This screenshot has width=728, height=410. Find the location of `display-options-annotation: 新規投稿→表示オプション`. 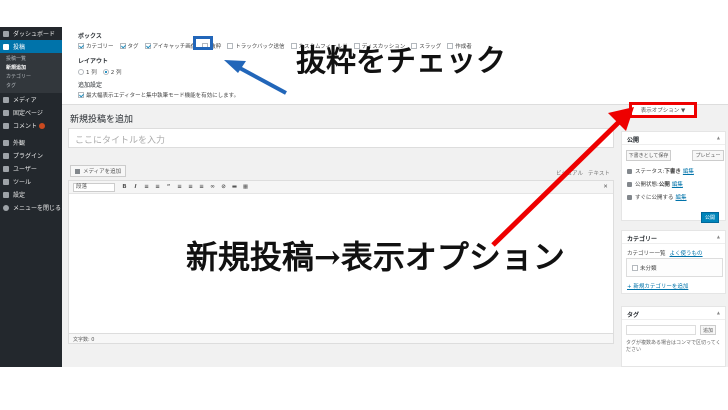

display-options-annotation: 新規投稿→表示オプション is located at coordinates (375, 257).